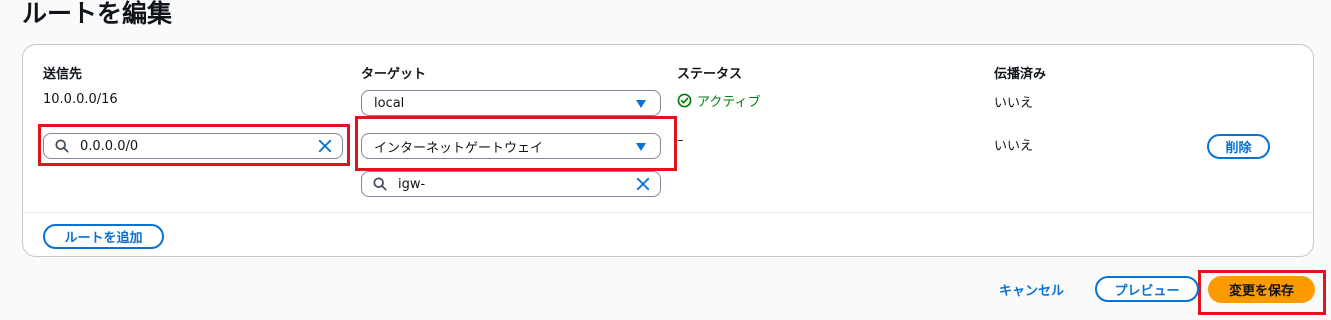 The image size is (1331, 320). What do you see at coordinates (680, 140) in the screenshot?
I see `row2-status: –` at bounding box center [680, 140].